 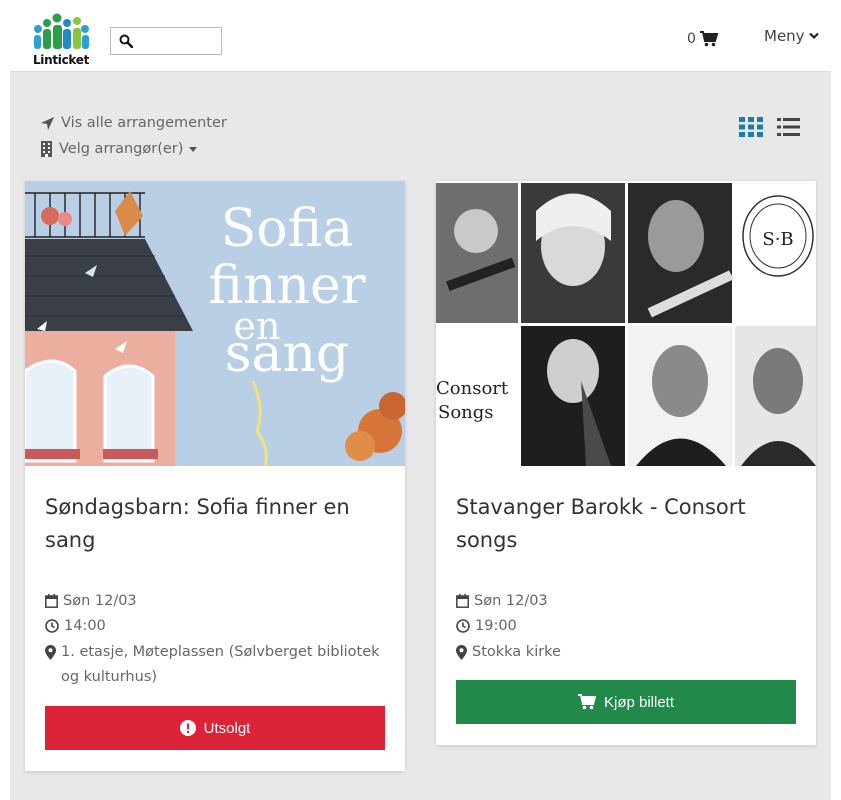 I want to click on event-time-text: 14:00, so click(x=85, y=626).